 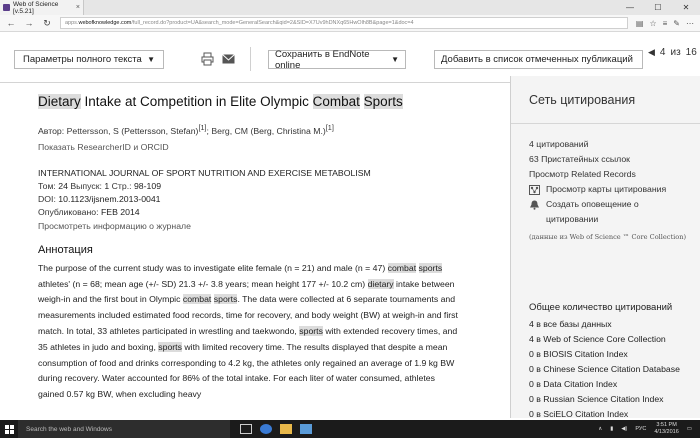 What do you see at coordinates (614, 159) in the screenshot?
I see `cited-references-link: 63 Пристатейных ссылок` at bounding box center [614, 159].